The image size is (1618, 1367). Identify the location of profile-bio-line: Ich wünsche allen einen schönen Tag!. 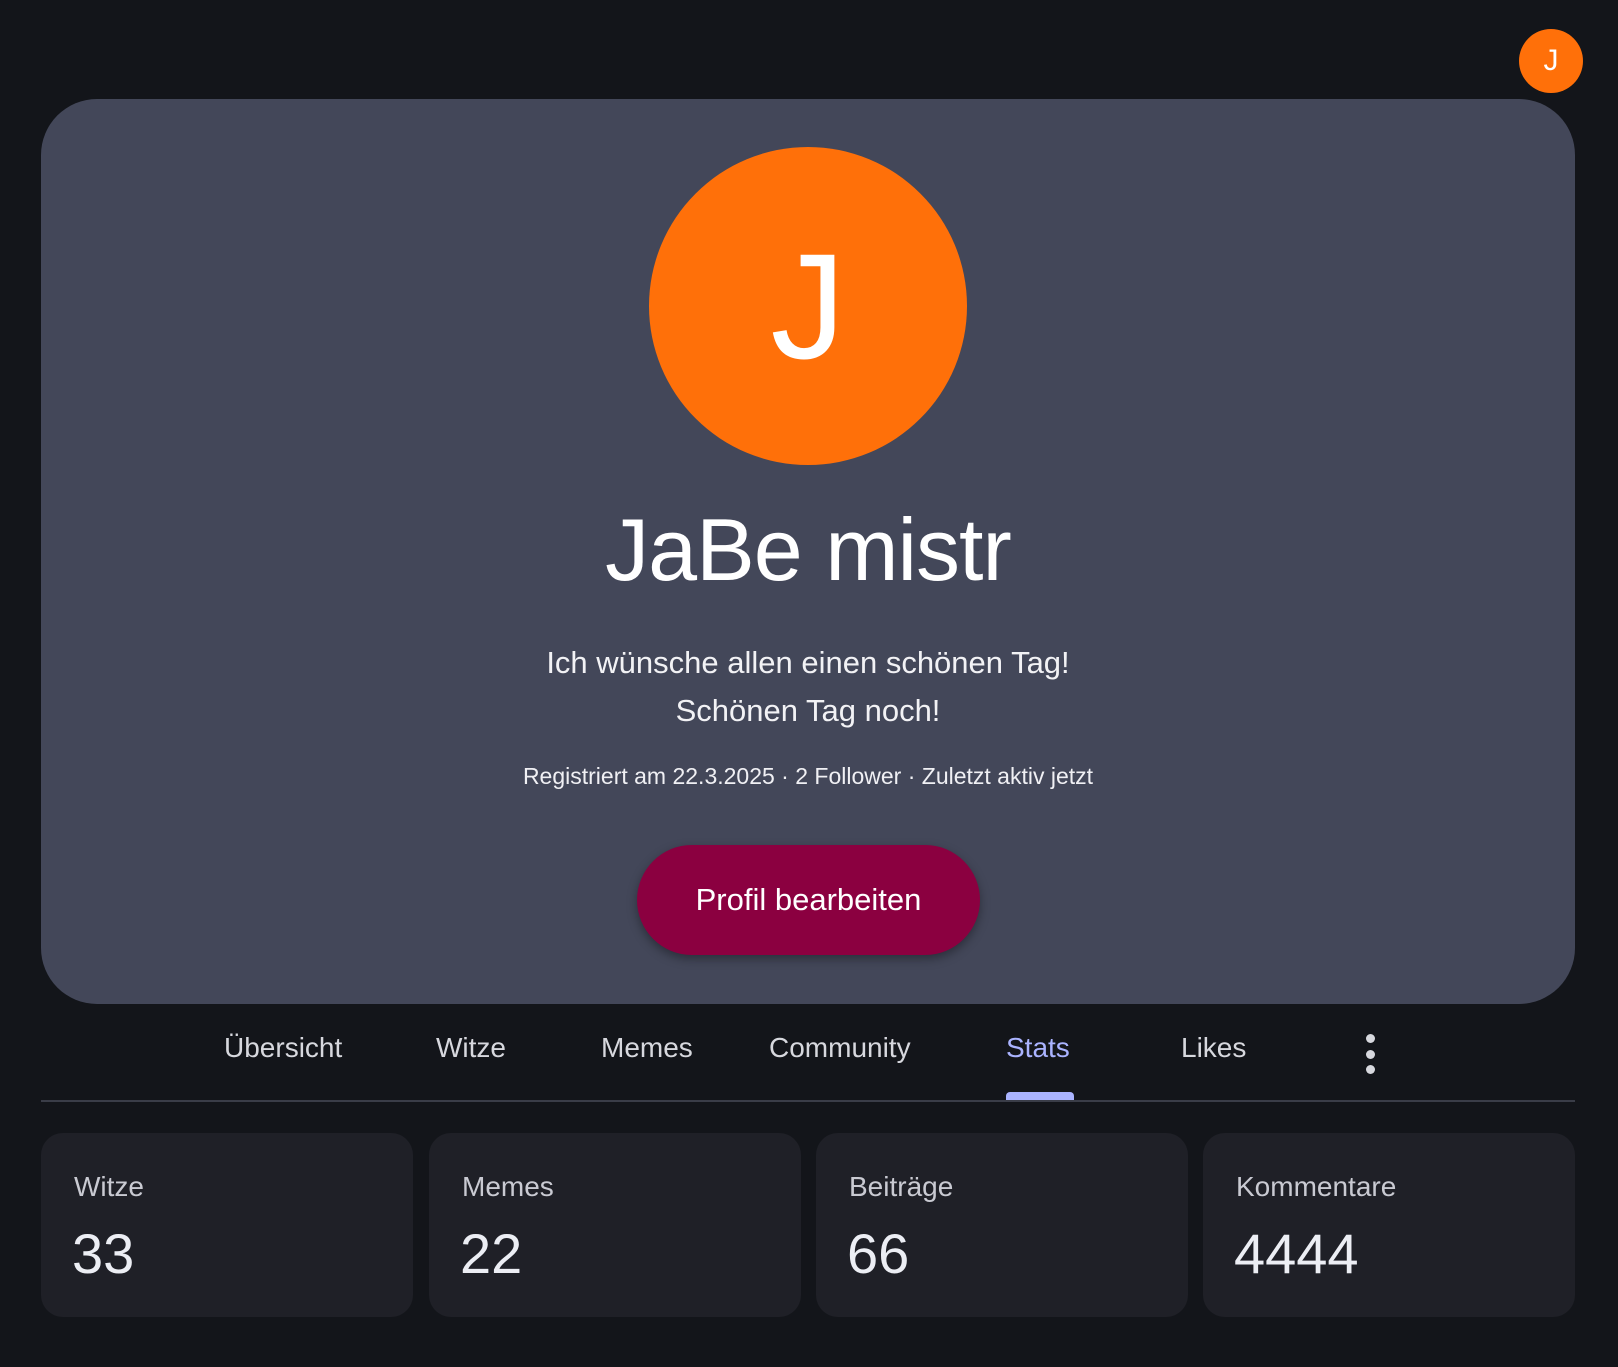
(808, 662).